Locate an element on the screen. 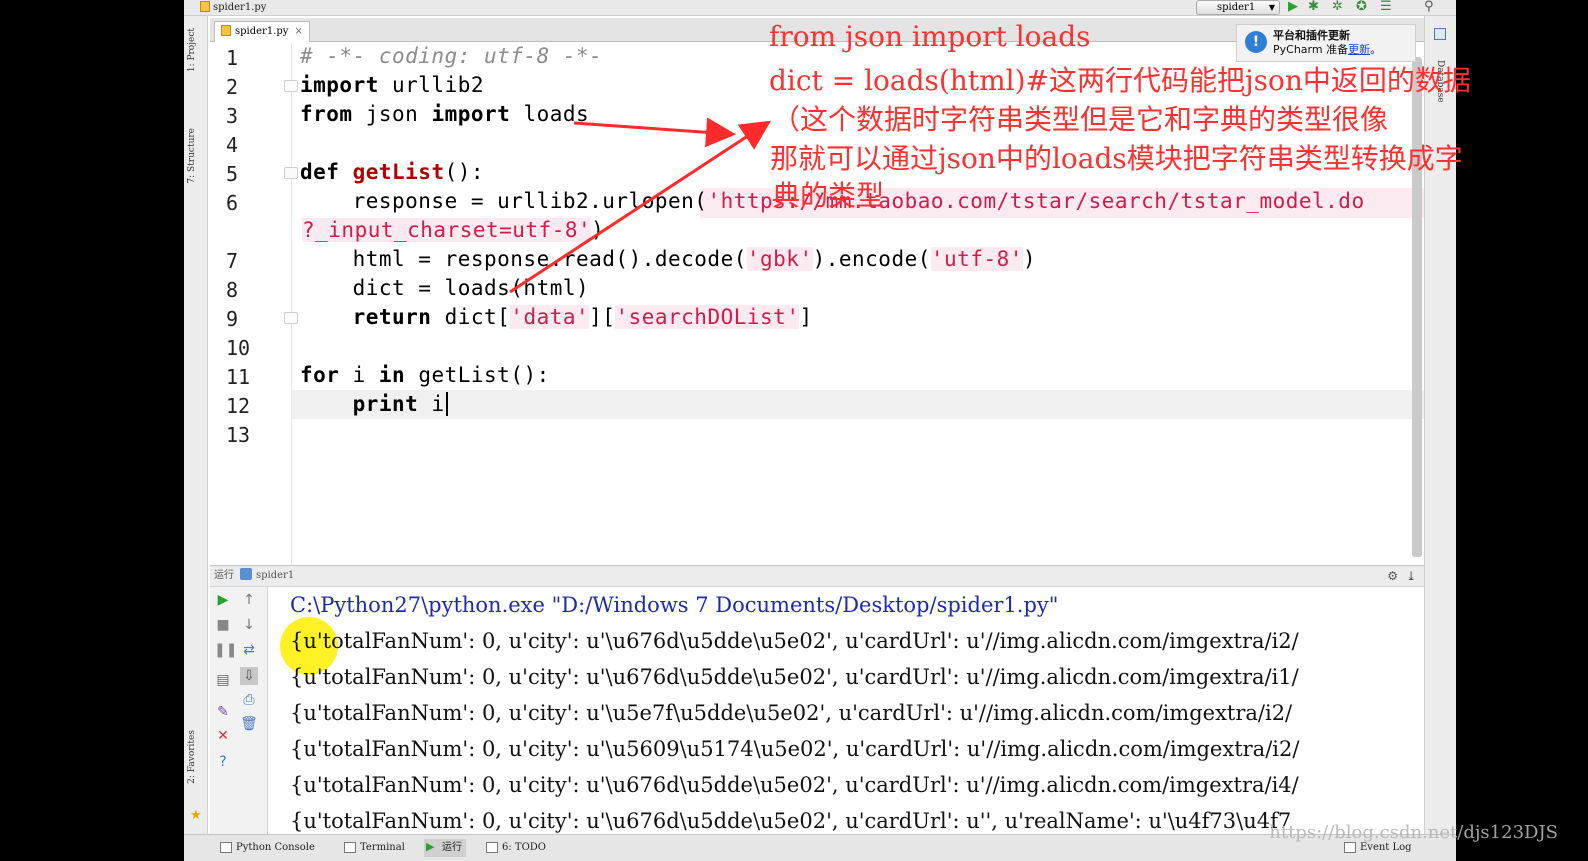 Image resolution: width=1588 pixels, height=861 pixels. tab-terminal-label: Terminal is located at coordinates (382, 847).